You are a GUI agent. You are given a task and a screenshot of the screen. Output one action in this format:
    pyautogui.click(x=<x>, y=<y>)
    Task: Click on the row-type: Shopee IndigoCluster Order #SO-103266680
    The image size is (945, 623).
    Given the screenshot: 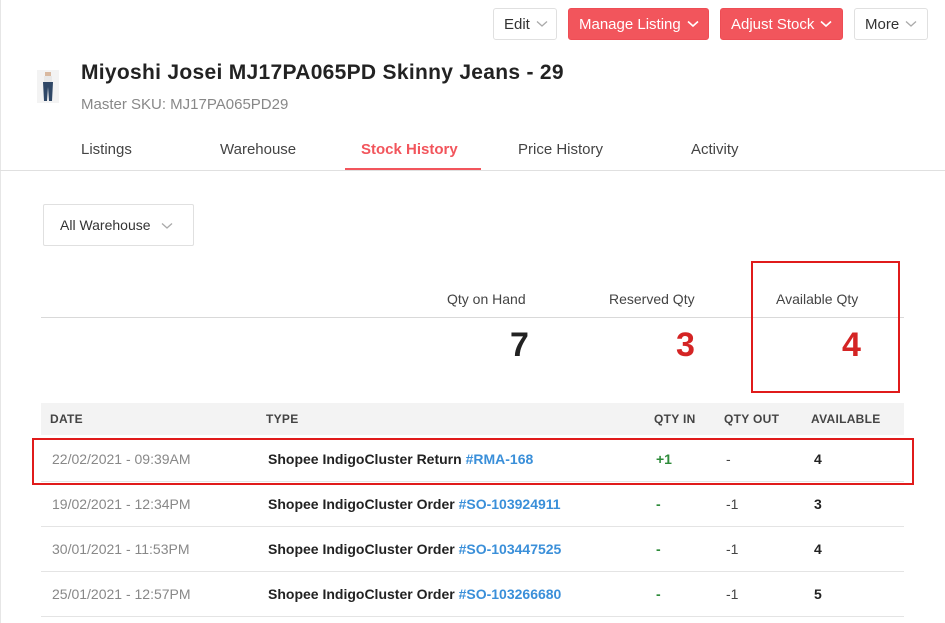 What is the action you would take?
    pyautogui.click(x=414, y=594)
    